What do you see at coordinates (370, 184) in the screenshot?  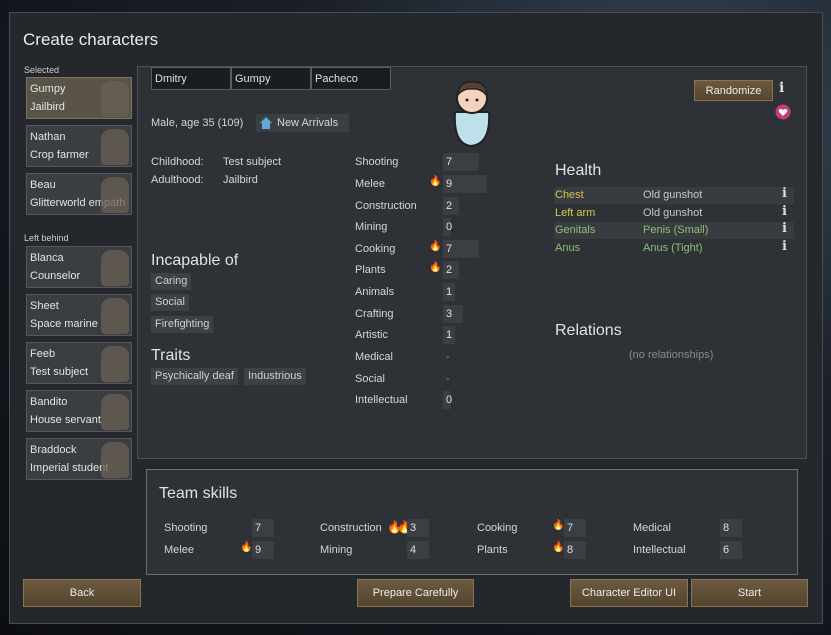 I see `skill-name: Melee` at bounding box center [370, 184].